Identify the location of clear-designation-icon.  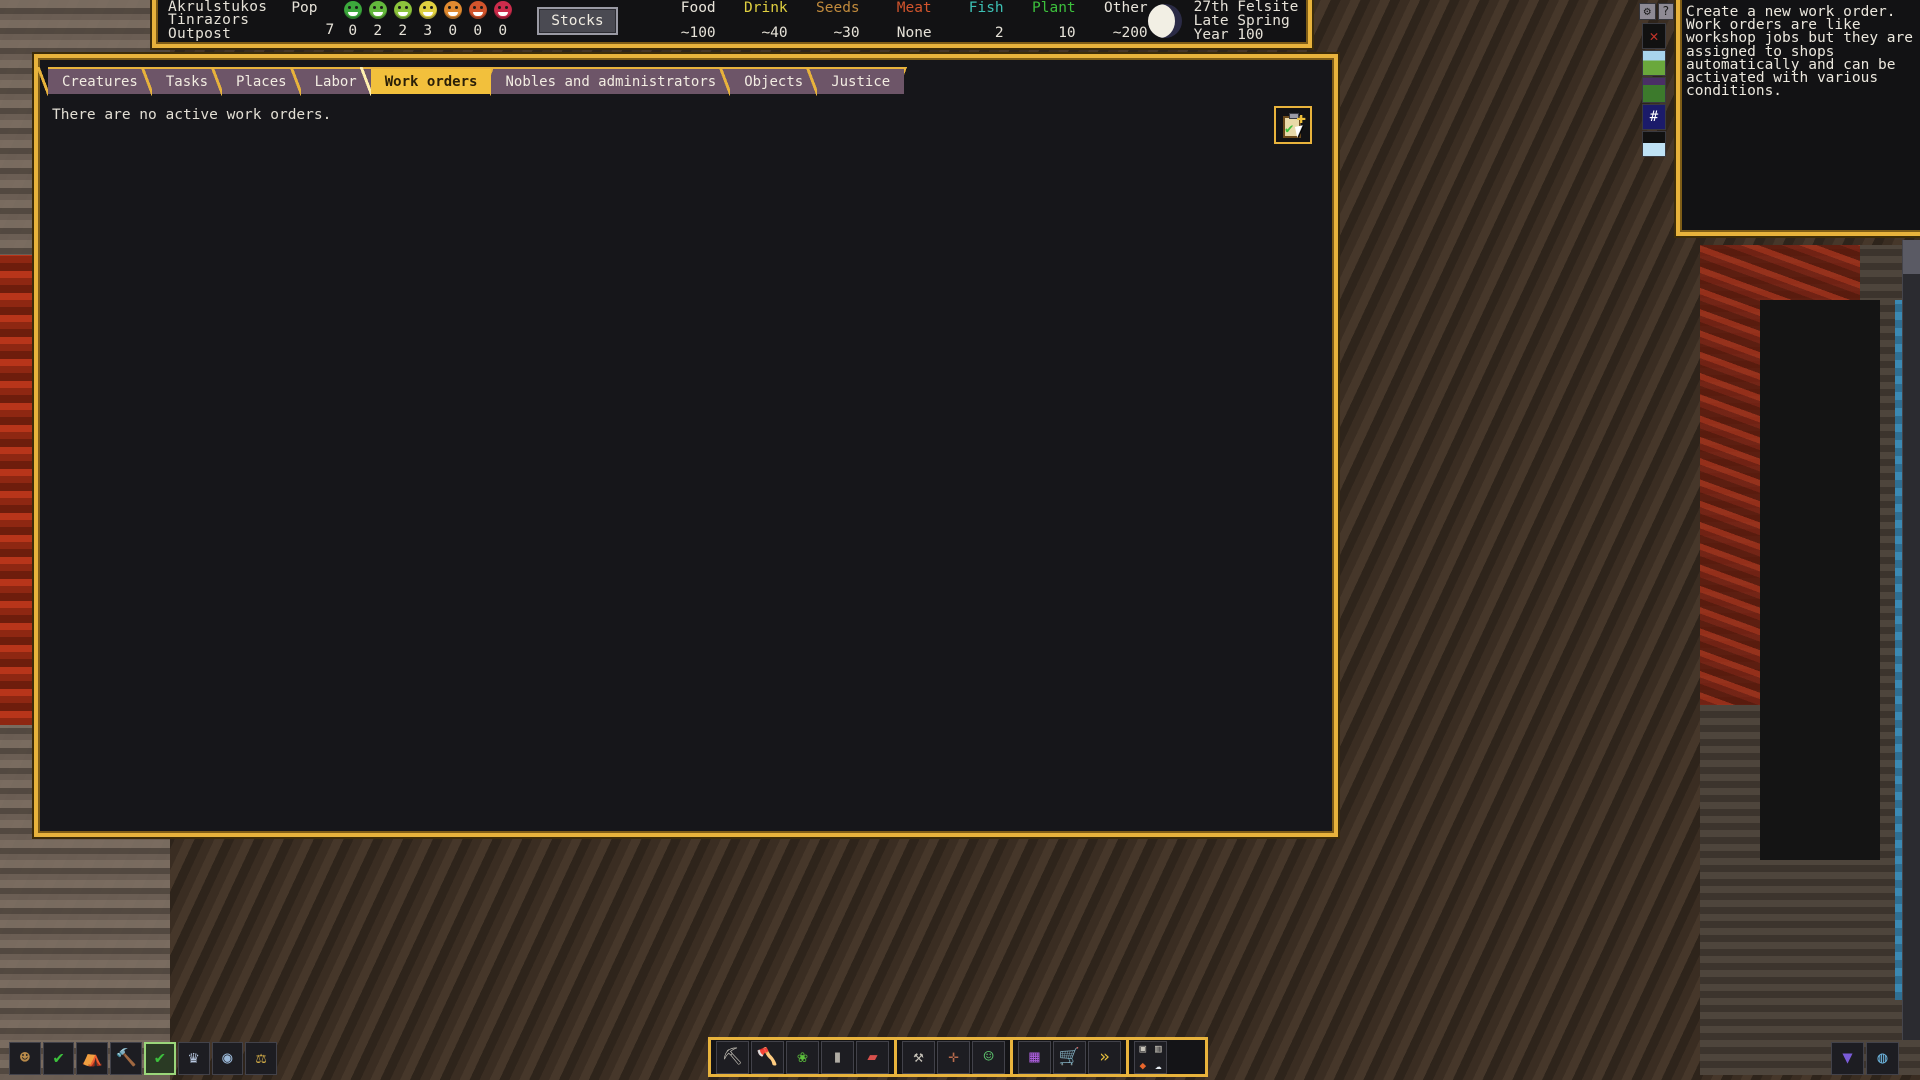
(1654, 36).